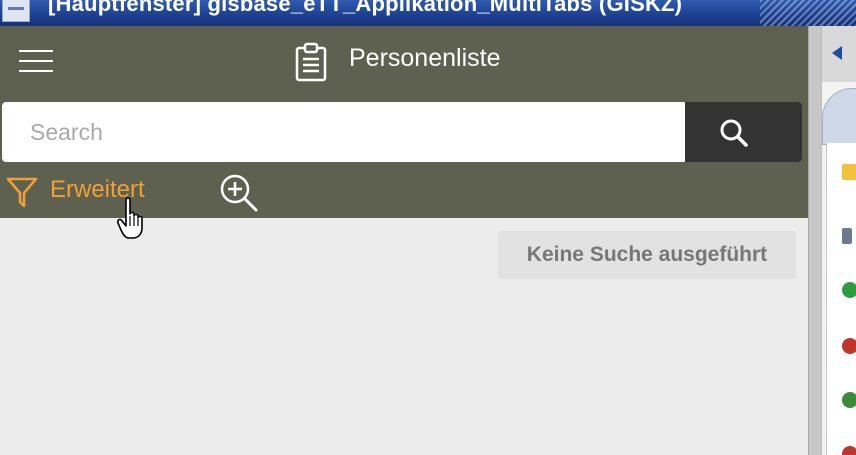  I want to click on search-icon, so click(734, 133).